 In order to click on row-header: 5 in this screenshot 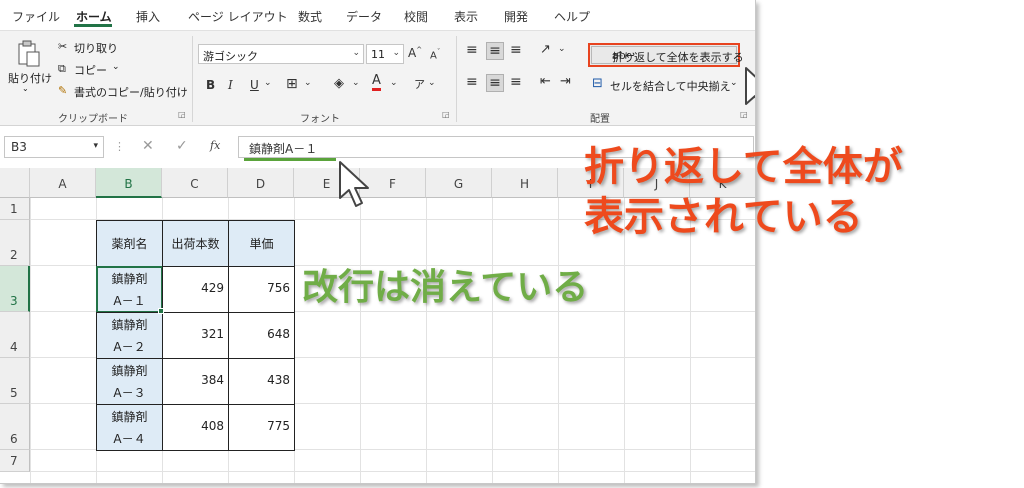, I will do `click(15, 381)`.